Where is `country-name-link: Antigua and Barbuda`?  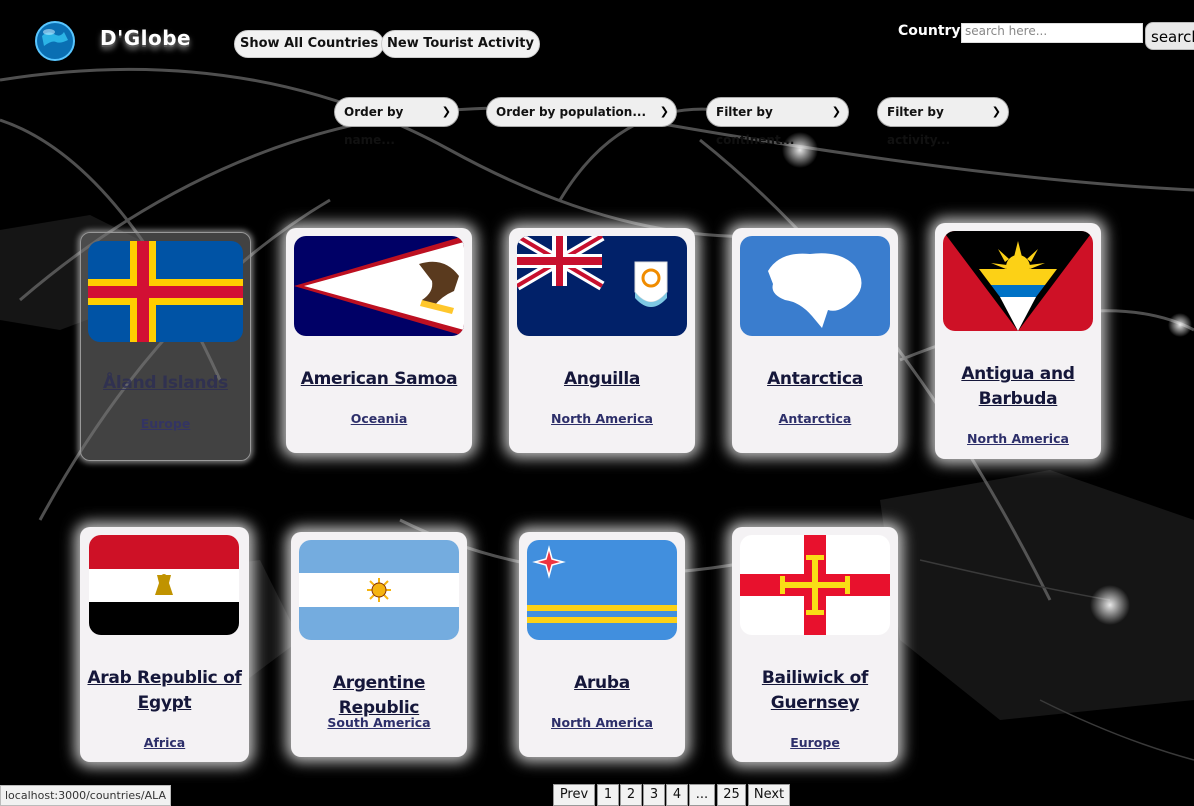 country-name-link: Antigua and Barbuda is located at coordinates (1018, 387).